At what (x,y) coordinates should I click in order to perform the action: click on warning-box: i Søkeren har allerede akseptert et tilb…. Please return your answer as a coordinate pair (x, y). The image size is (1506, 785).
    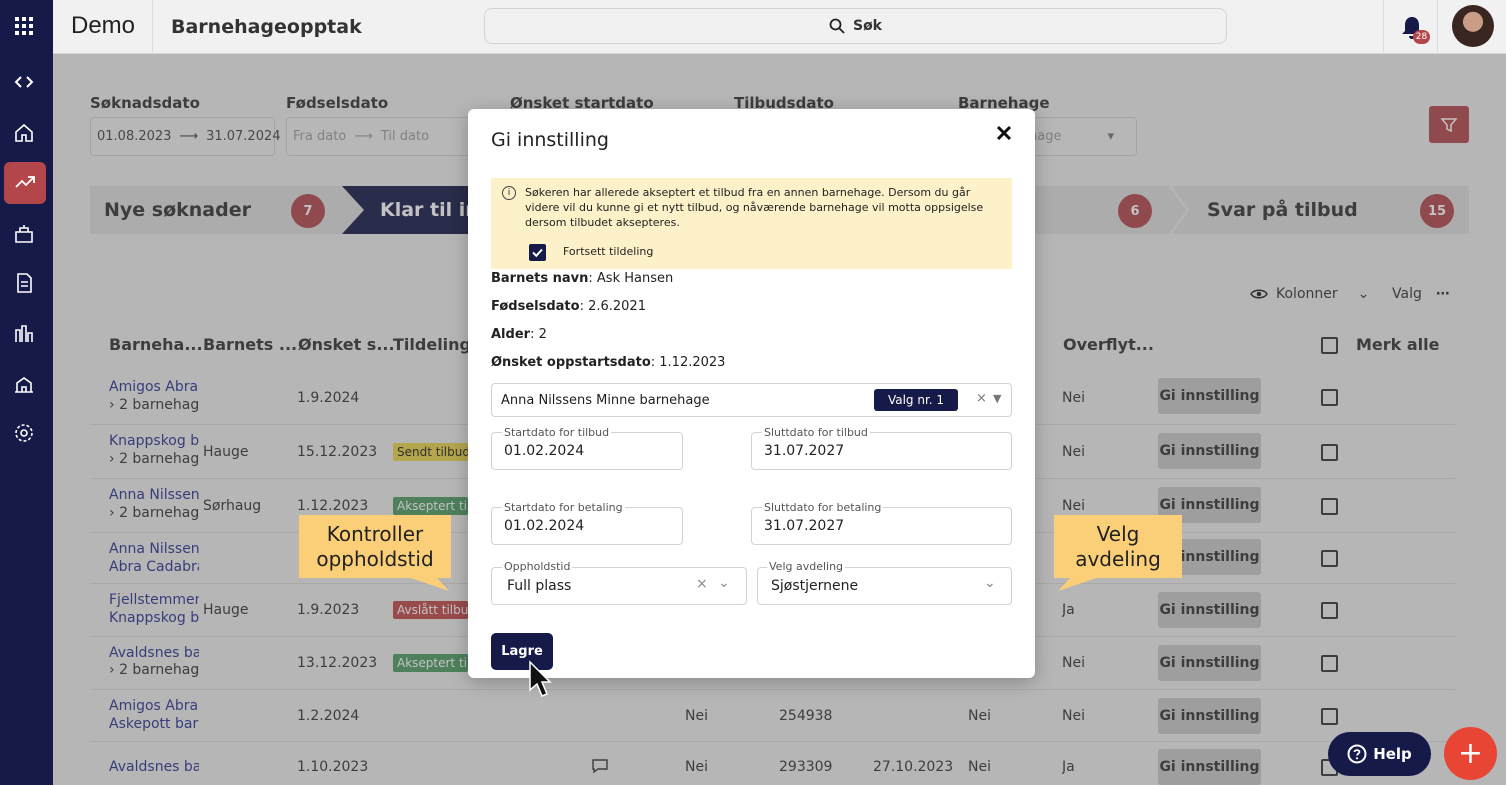
    Looking at the image, I should click on (751, 223).